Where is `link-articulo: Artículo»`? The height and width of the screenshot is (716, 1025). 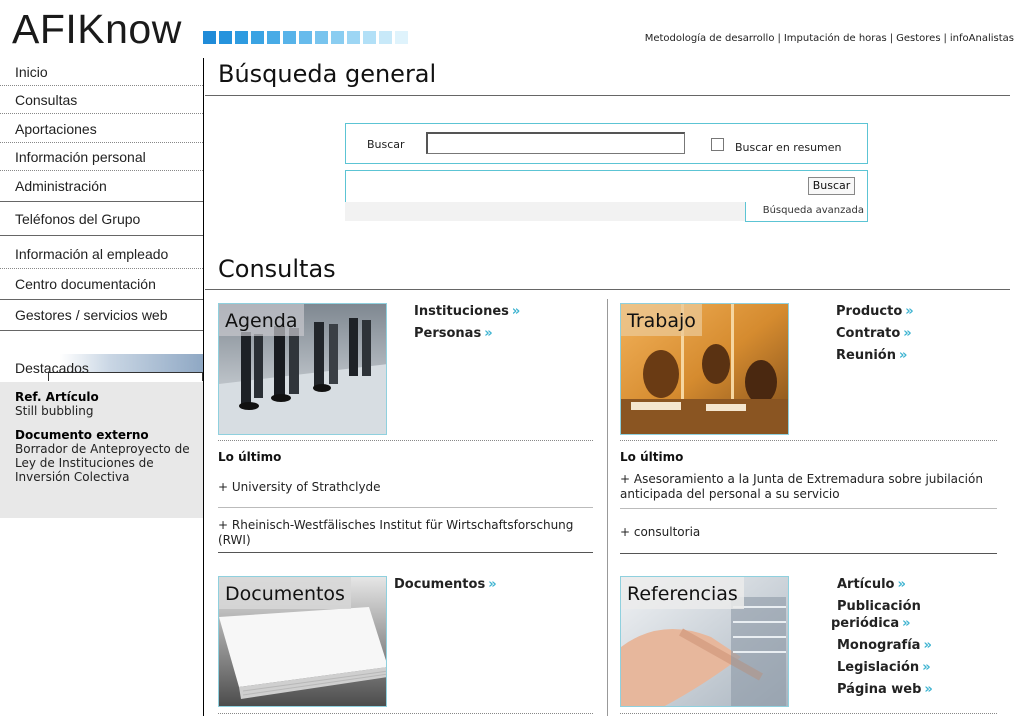
link-articulo: Artículo» is located at coordinates (901, 585).